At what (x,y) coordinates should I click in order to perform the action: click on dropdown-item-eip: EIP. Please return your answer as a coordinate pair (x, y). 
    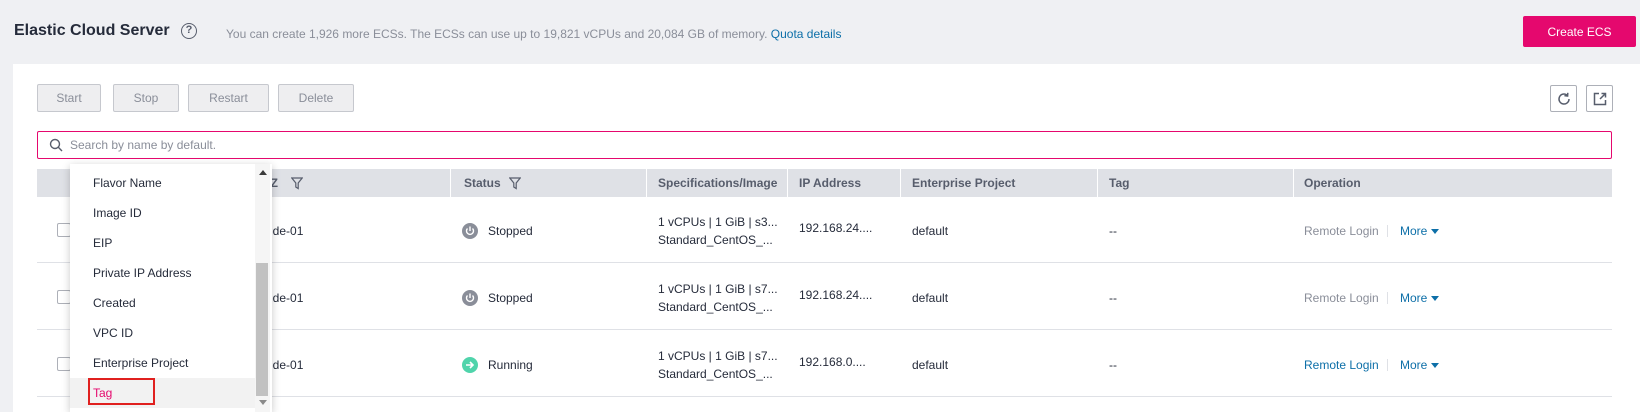
    Looking at the image, I should click on (162, 243).